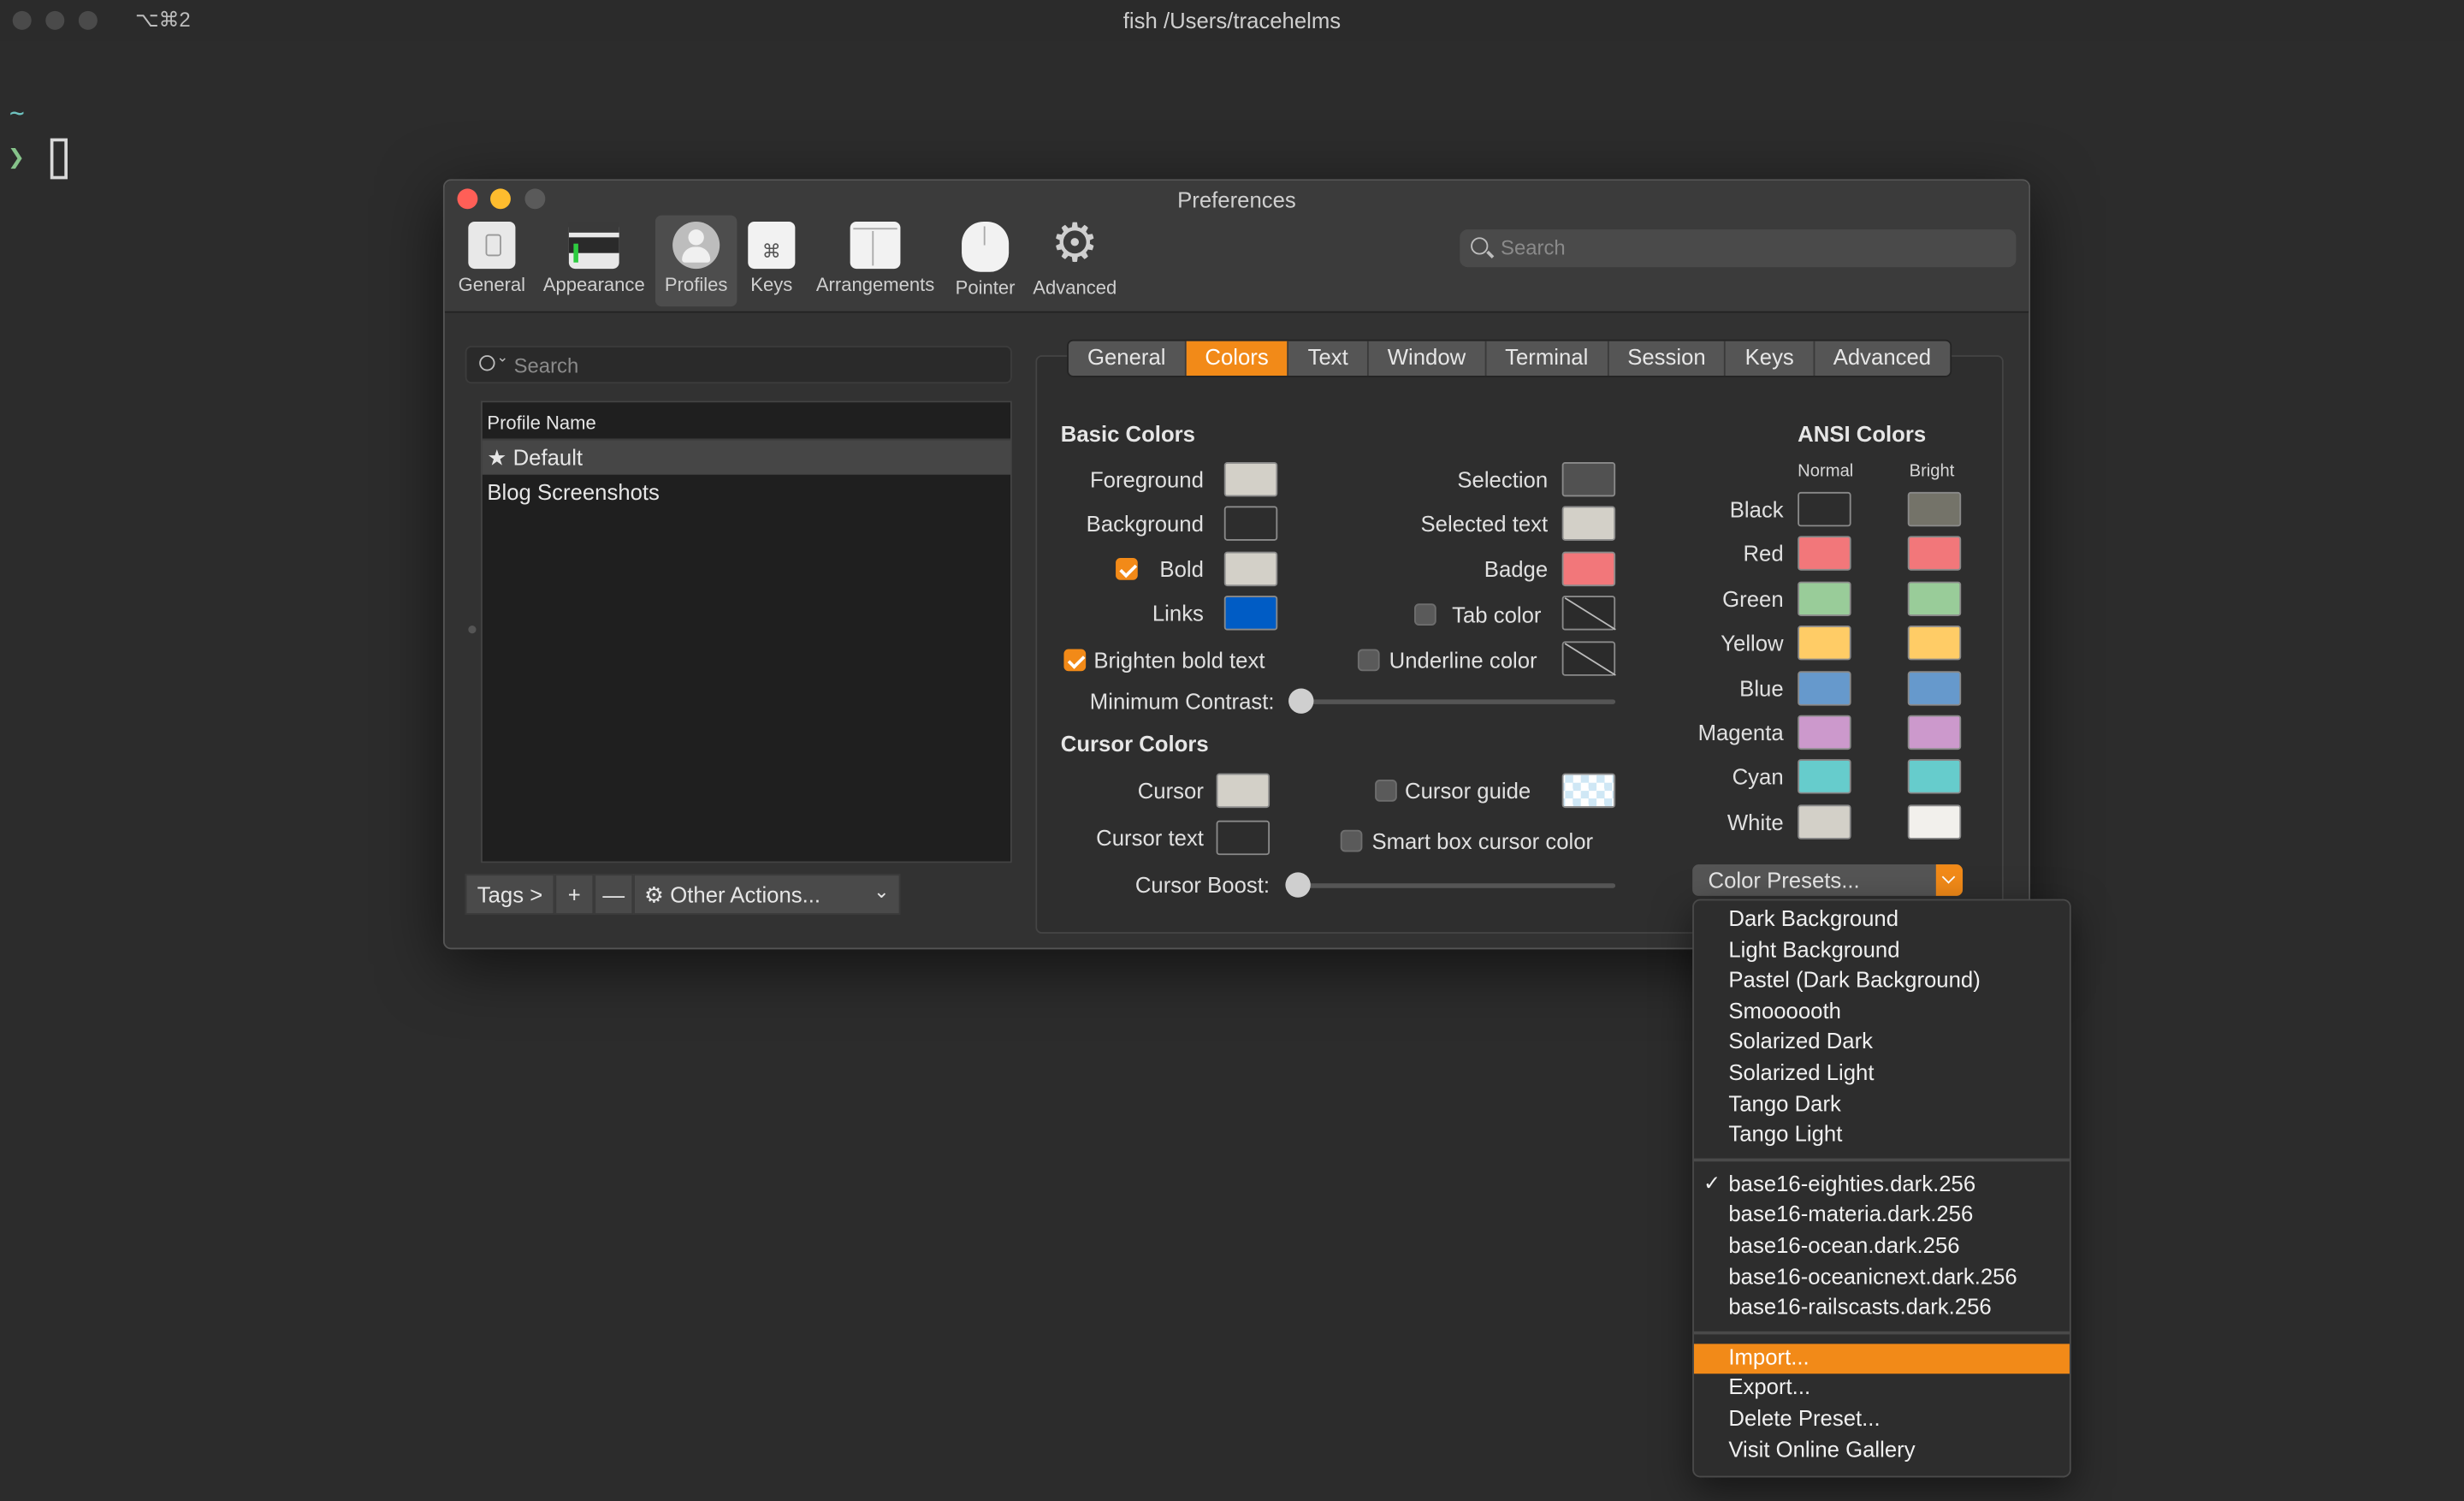 Image resolution: width=2464 pixels, height=1501 pixels. Describe the element at coordinates (1250, 569) in the screenshot. I see `bold-color-well` at that location.